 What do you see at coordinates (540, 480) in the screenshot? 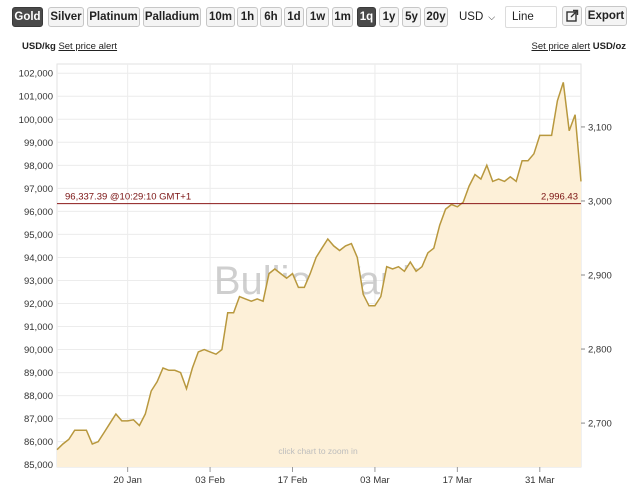
I see `x-tick-label: 31 Mar` at bounding box center [540, 480].